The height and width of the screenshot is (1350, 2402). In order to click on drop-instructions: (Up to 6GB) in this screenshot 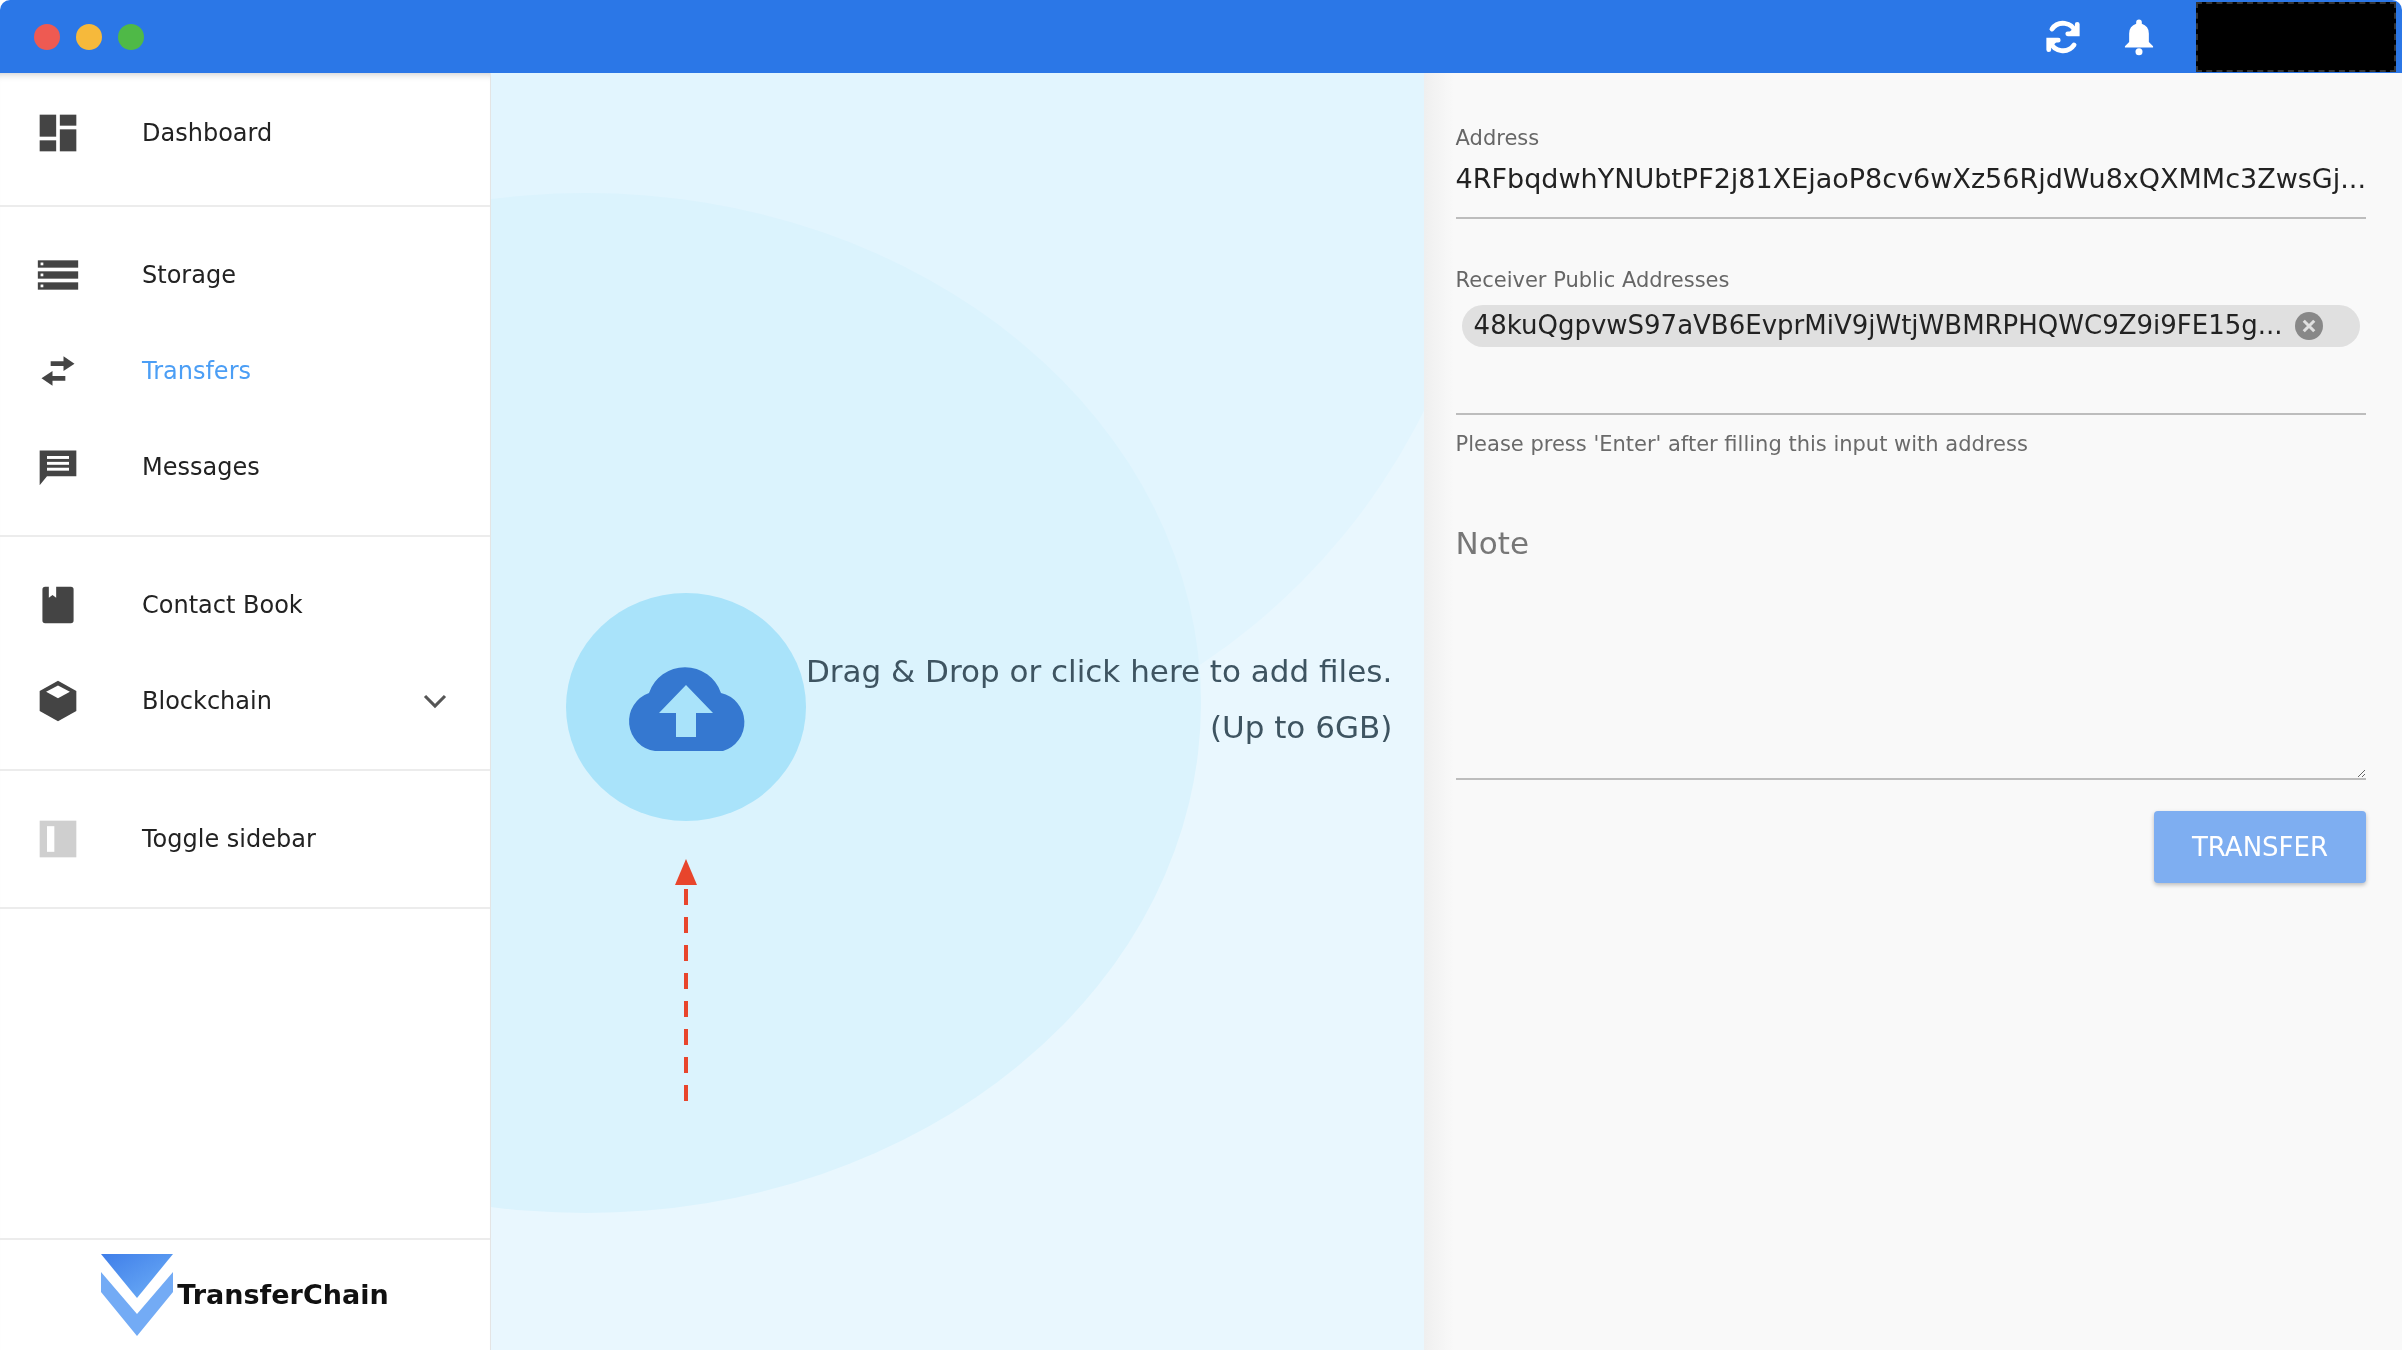, I will do `click(1300, 727)`.